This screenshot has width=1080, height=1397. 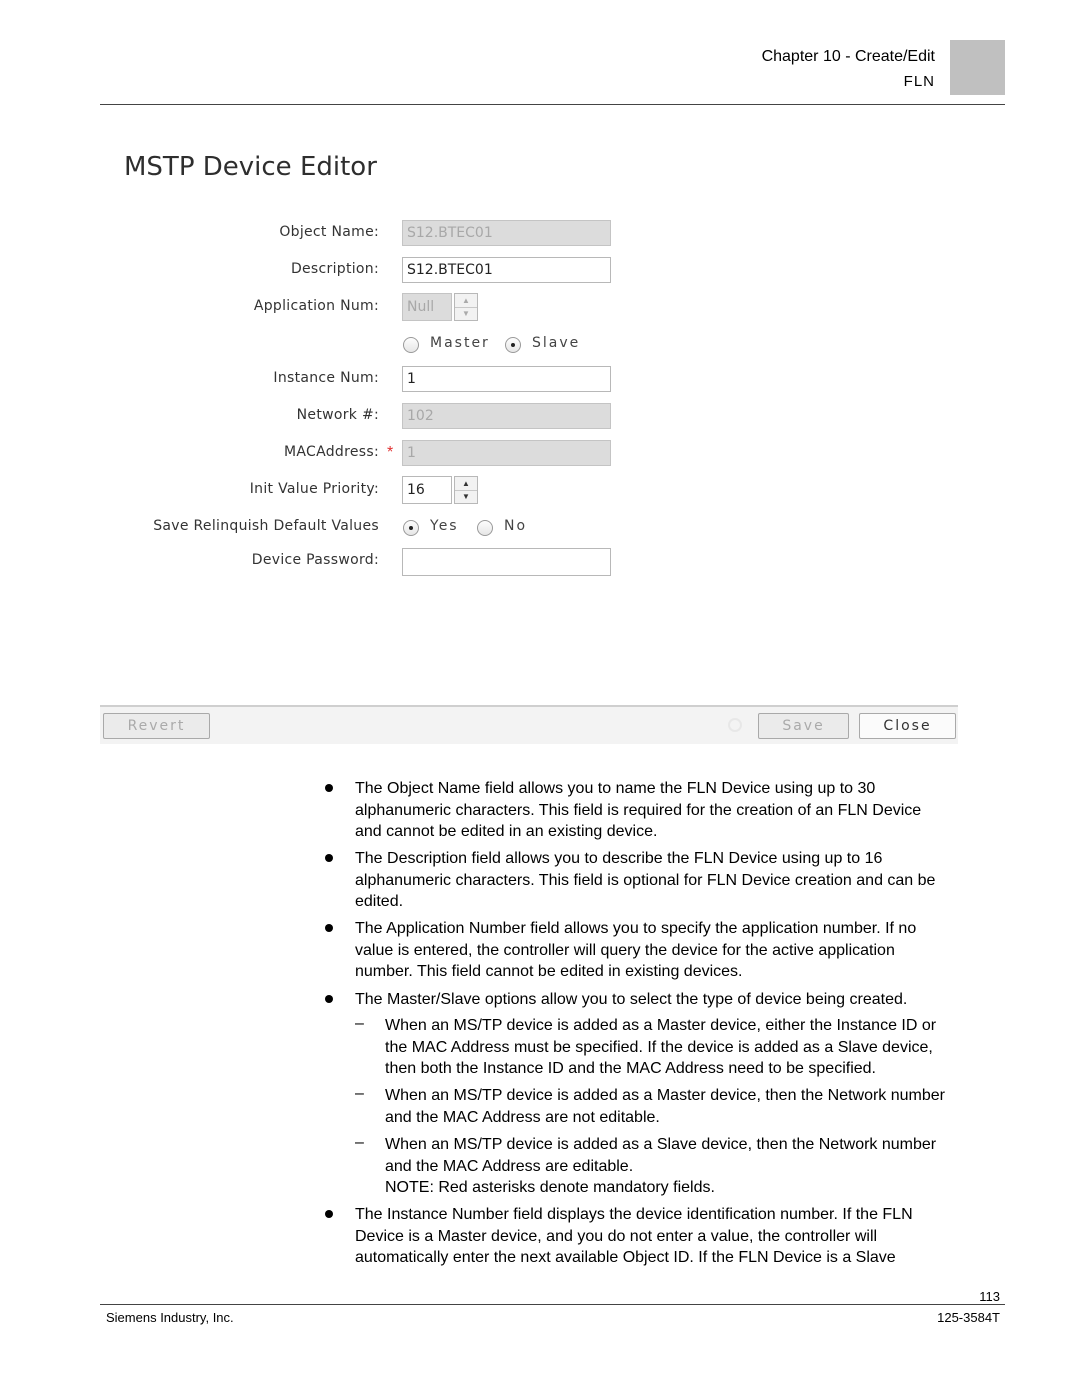 What do you see at coordinates (427, 490) in the screenshot?
I see `init-value-priority-value: 16` at bounding box center [427, 490].